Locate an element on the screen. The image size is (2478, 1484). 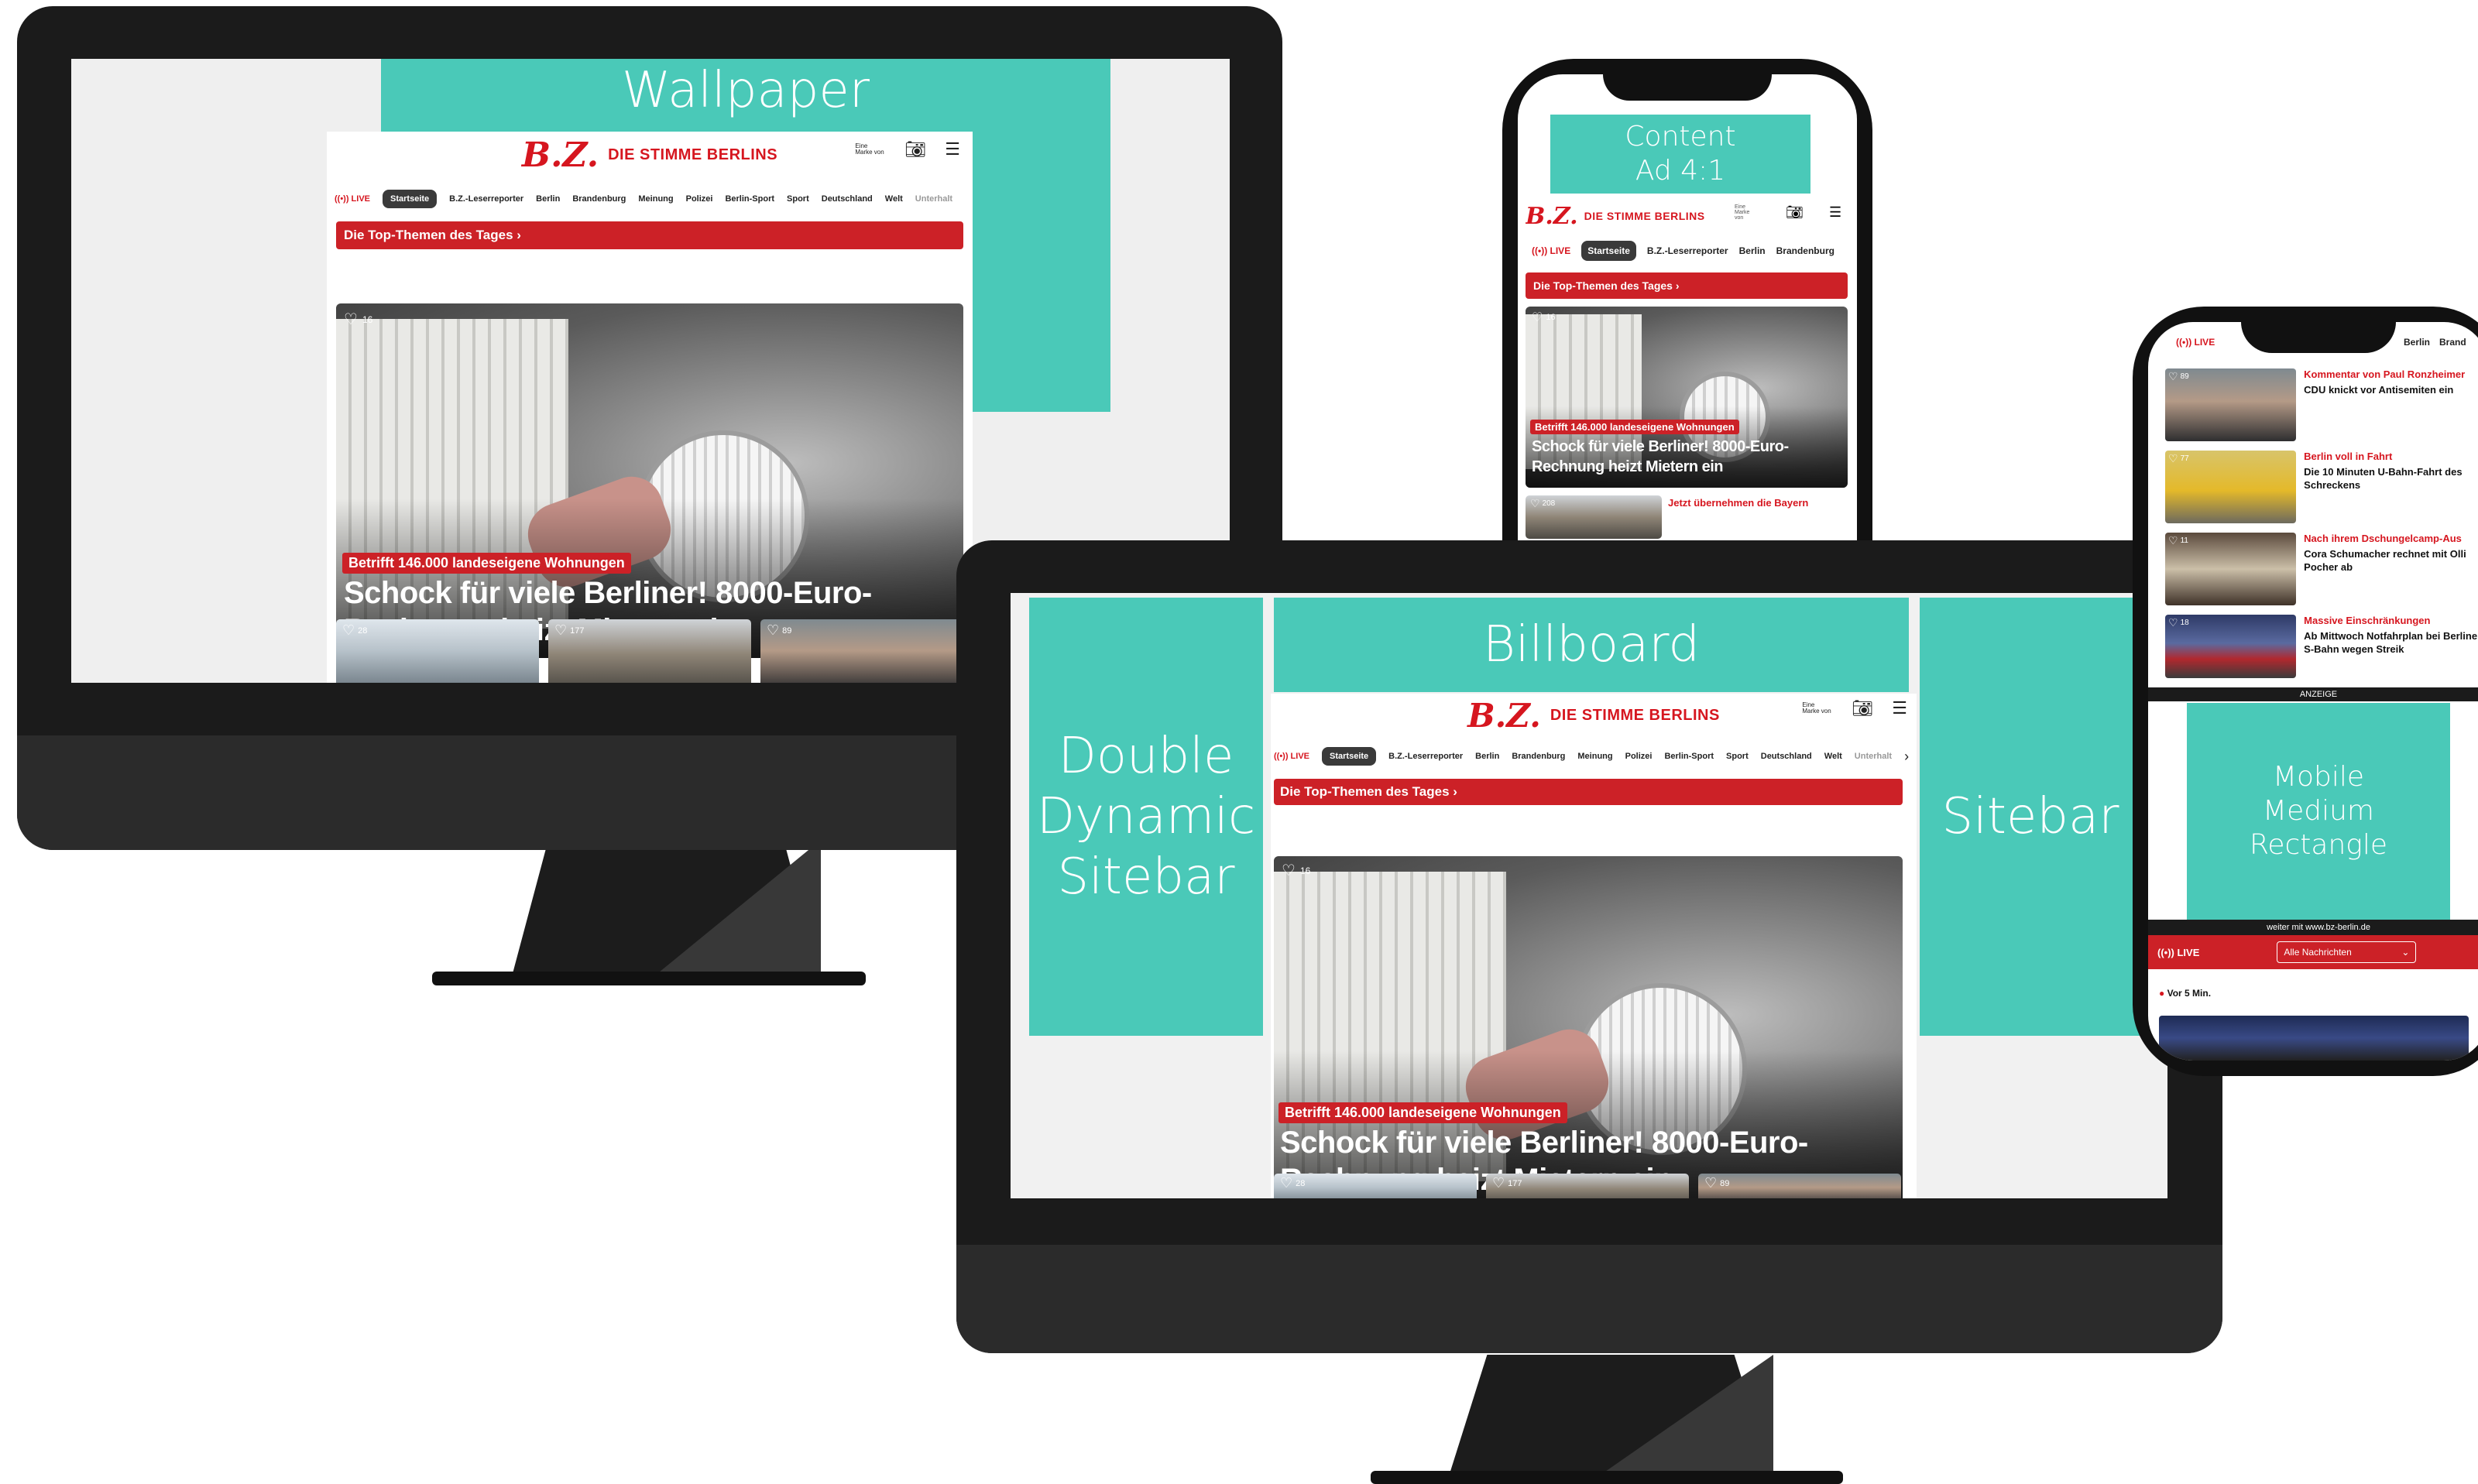
live-label: ((•)) LIVE is located at coordinates (2178, 952).